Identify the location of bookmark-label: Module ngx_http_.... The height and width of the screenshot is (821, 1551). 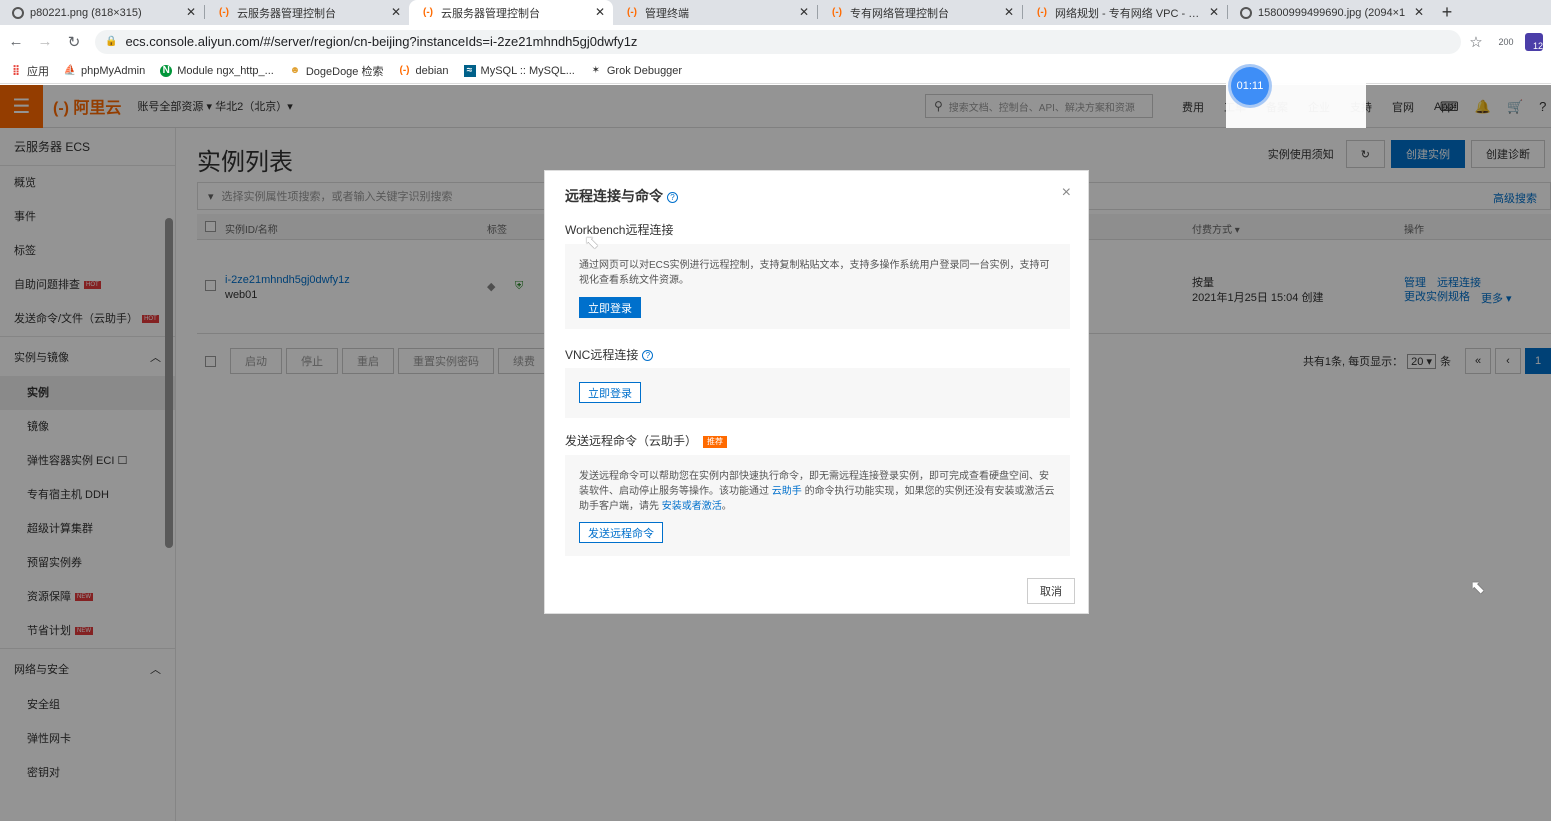
(225, 70).